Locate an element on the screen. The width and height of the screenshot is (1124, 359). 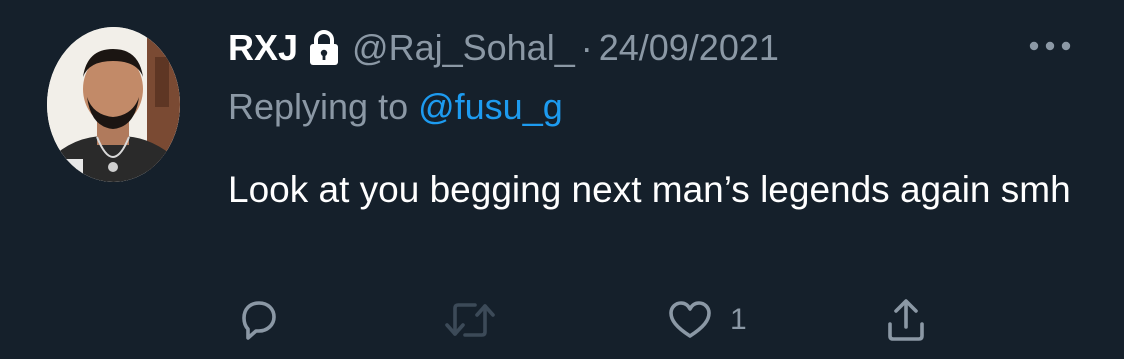
more-icon is located at coordinates (1050, 46).